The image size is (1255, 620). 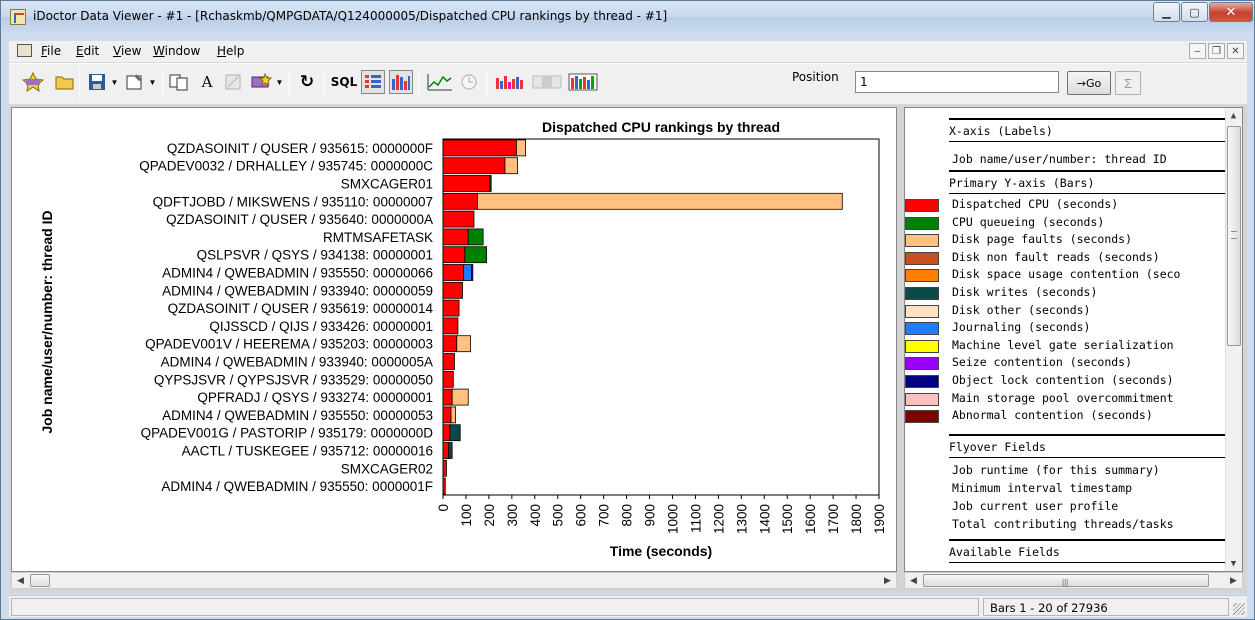 What do you see at coordinates (510, 82) in the screenshot?
I see `stacked-bar-button` at bounding box center [510, 82].